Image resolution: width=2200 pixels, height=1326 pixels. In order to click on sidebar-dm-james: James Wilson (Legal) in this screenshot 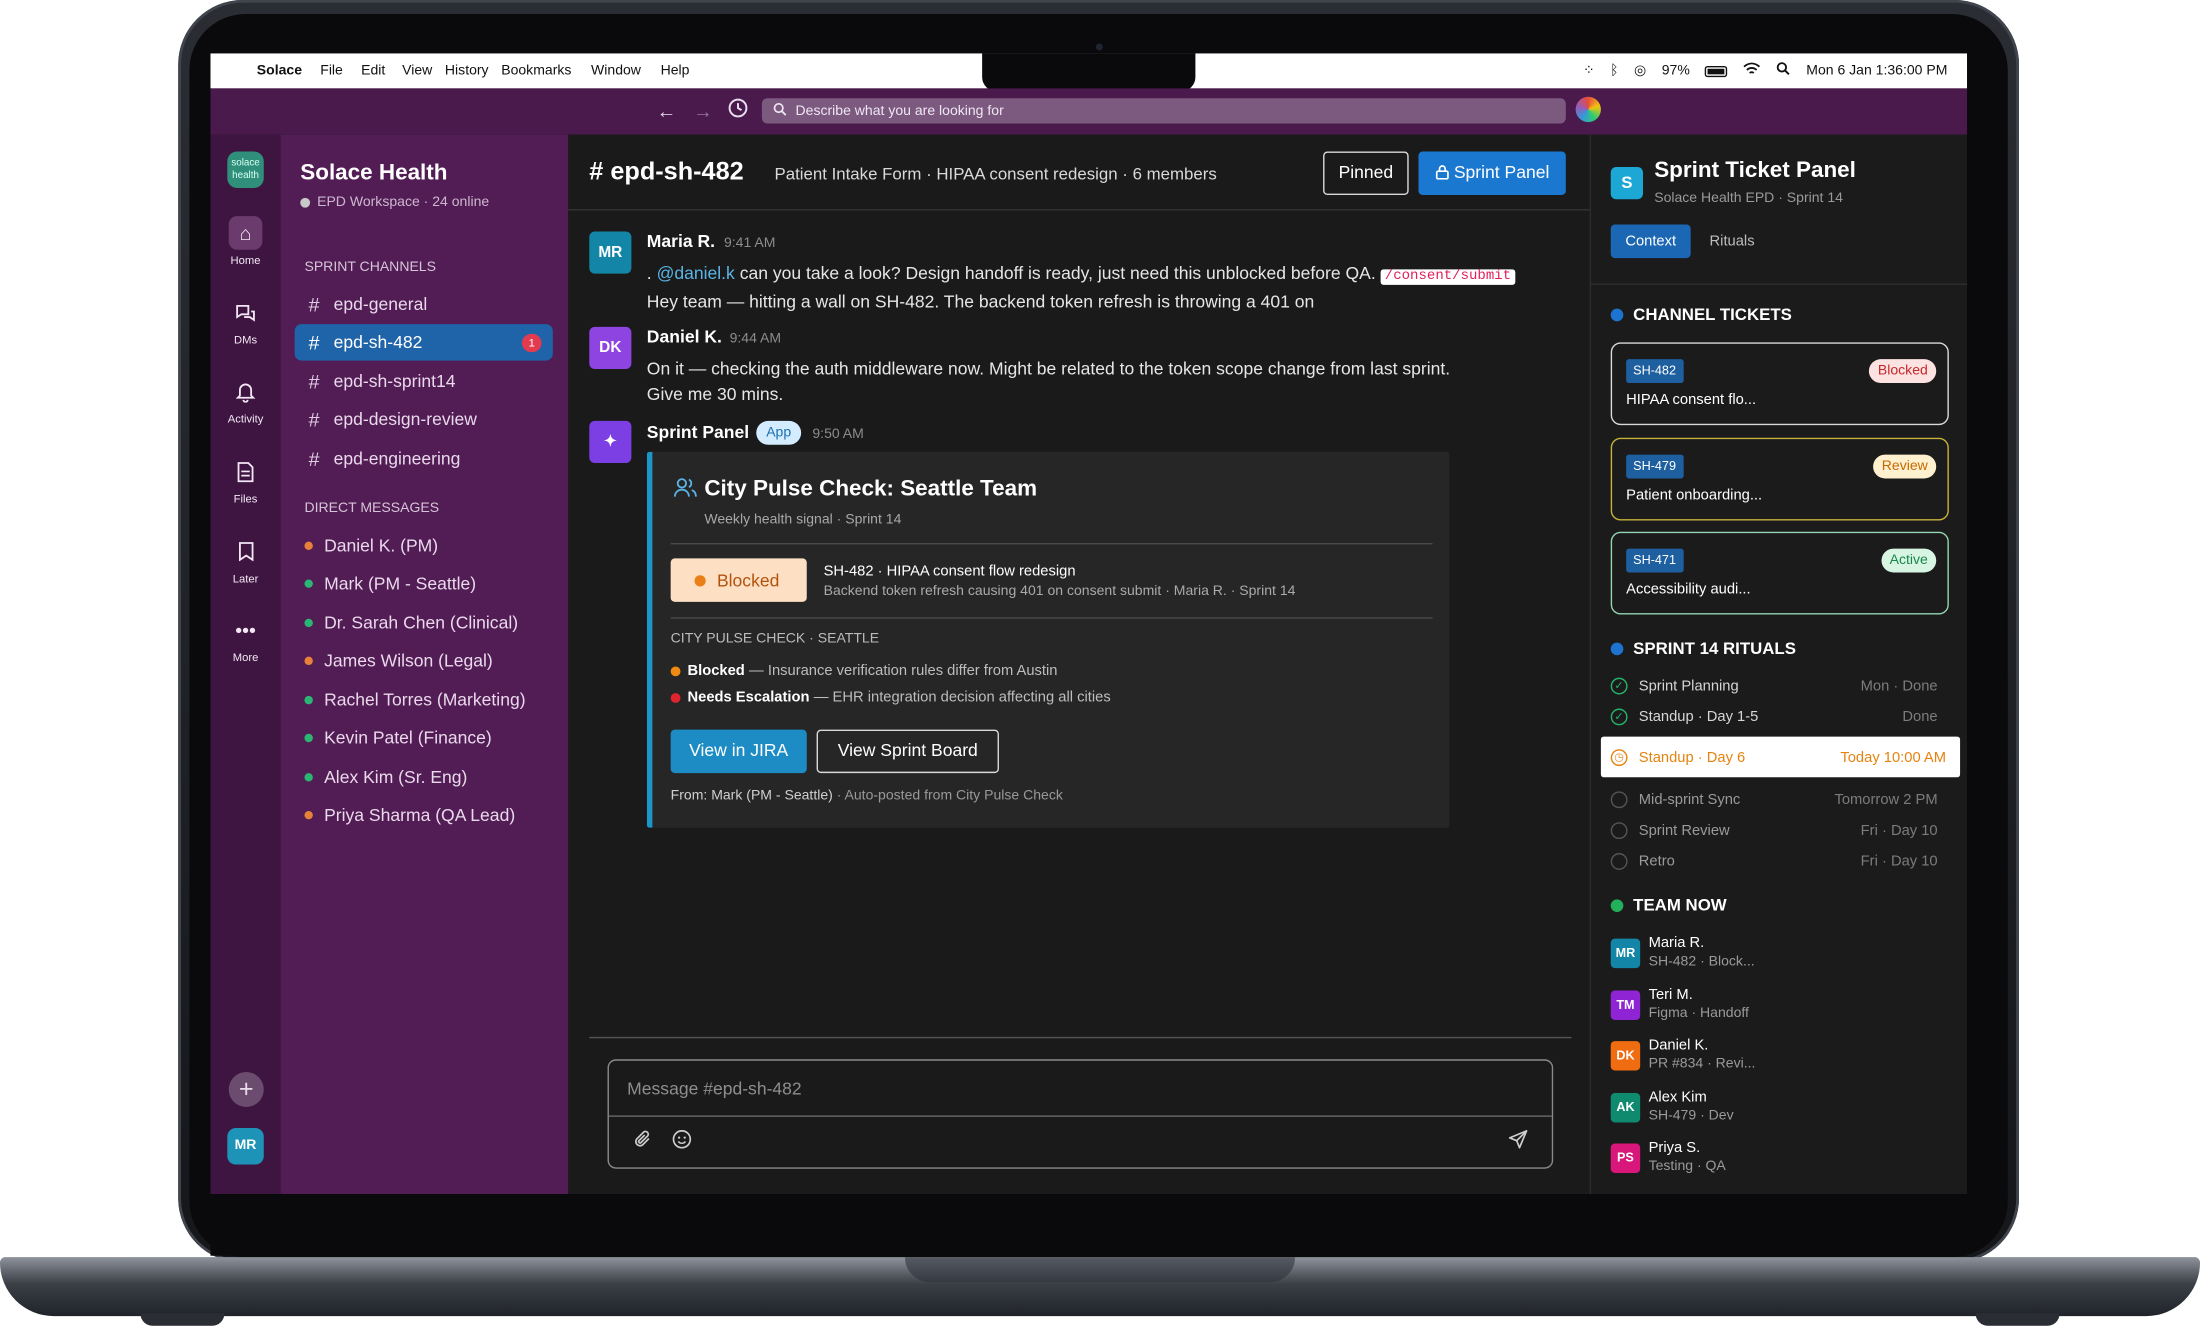, I will do `click(398, 661)`.